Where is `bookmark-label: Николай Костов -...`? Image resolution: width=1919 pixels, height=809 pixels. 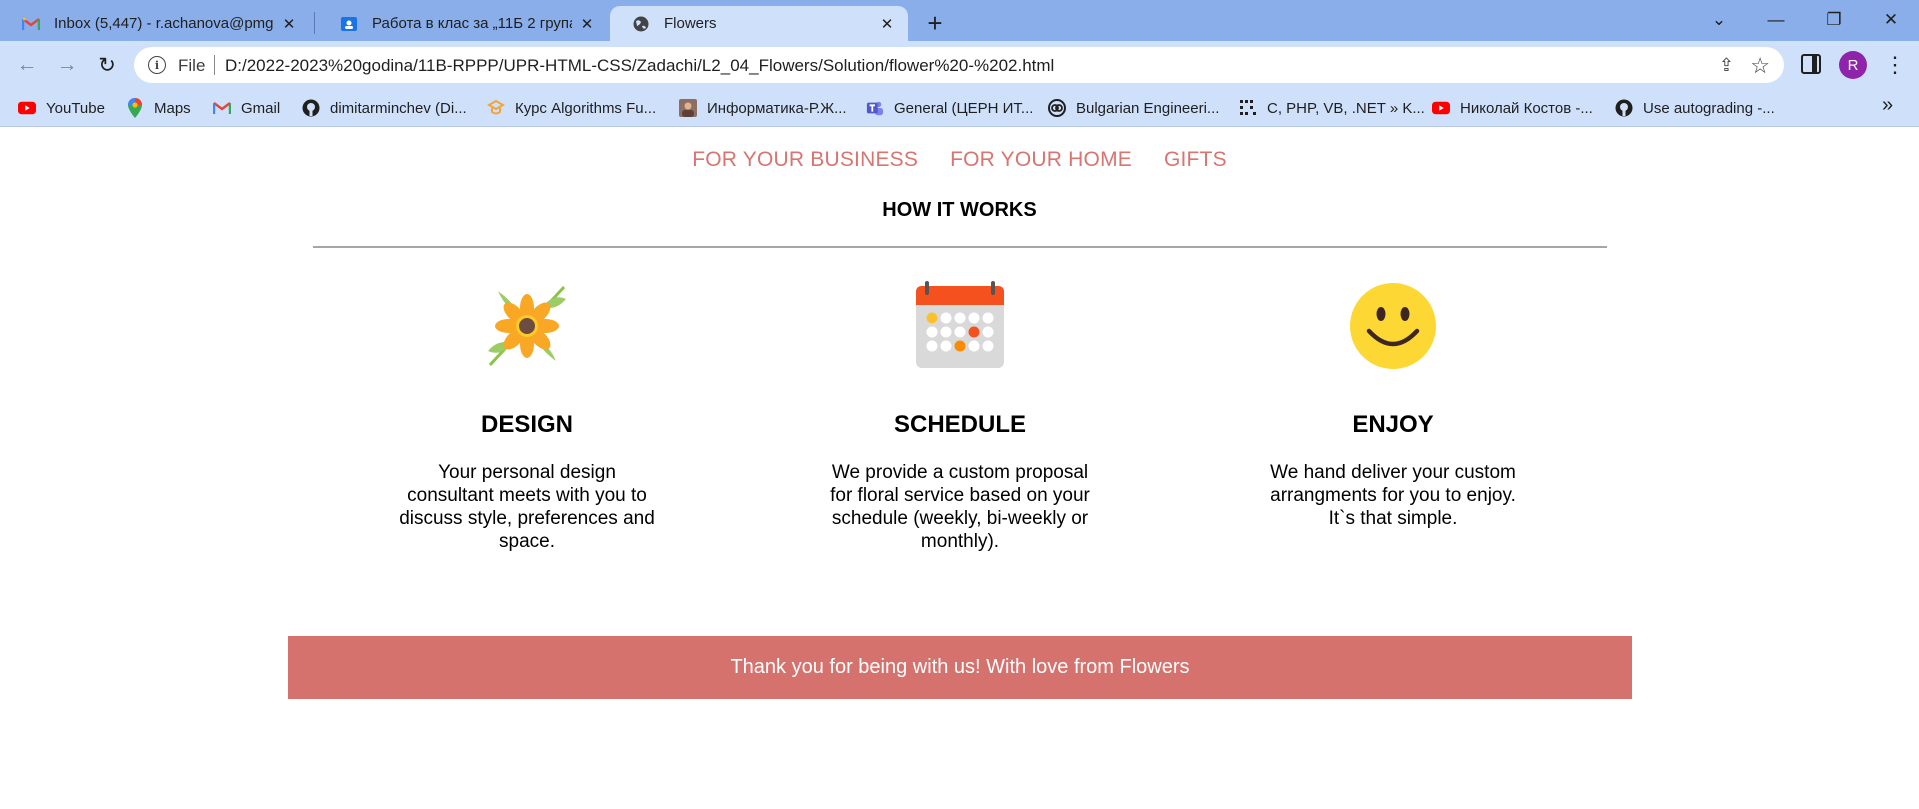
bookmark-label: Николай Костов -... is located at coordinates (1526, 108).